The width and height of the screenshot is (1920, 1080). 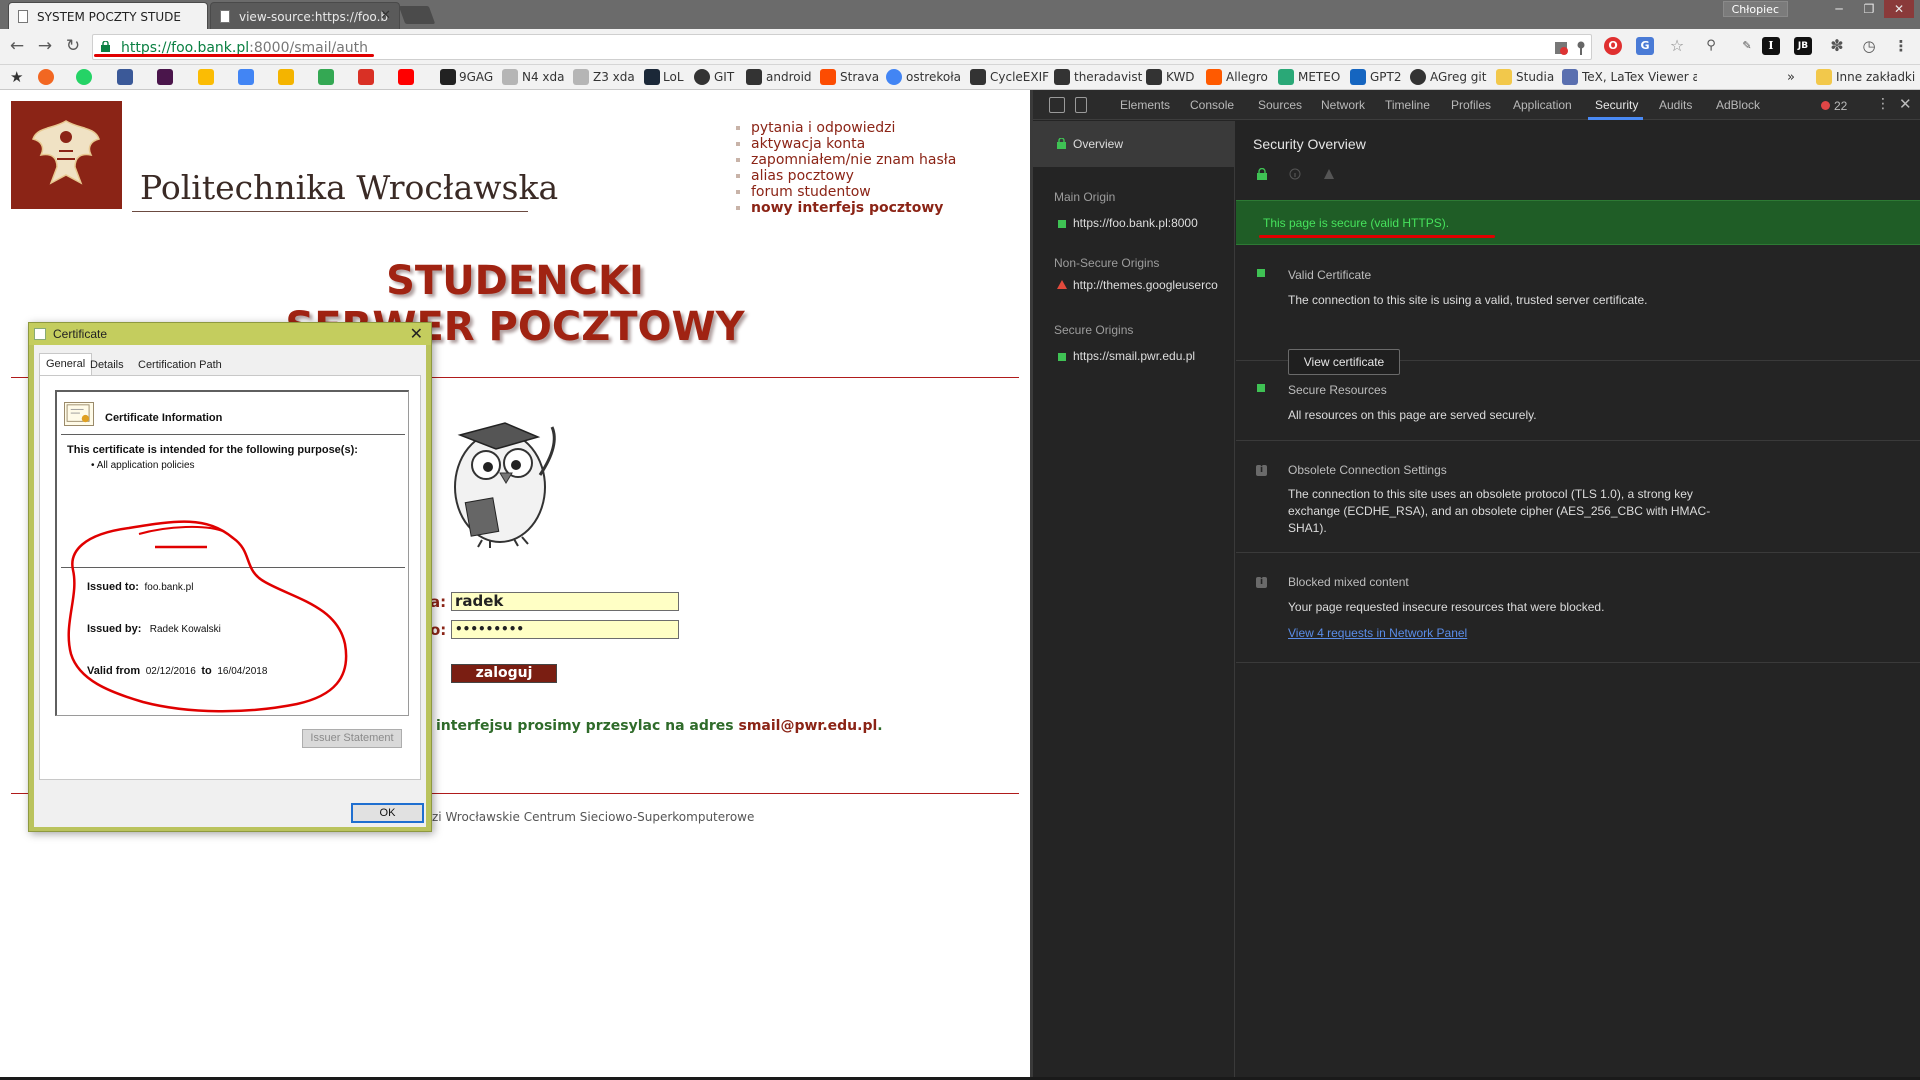 I want to click on sidebar-item-nonsecure-origin: http://themes.googleuserco, so click(x=1153, y=285).